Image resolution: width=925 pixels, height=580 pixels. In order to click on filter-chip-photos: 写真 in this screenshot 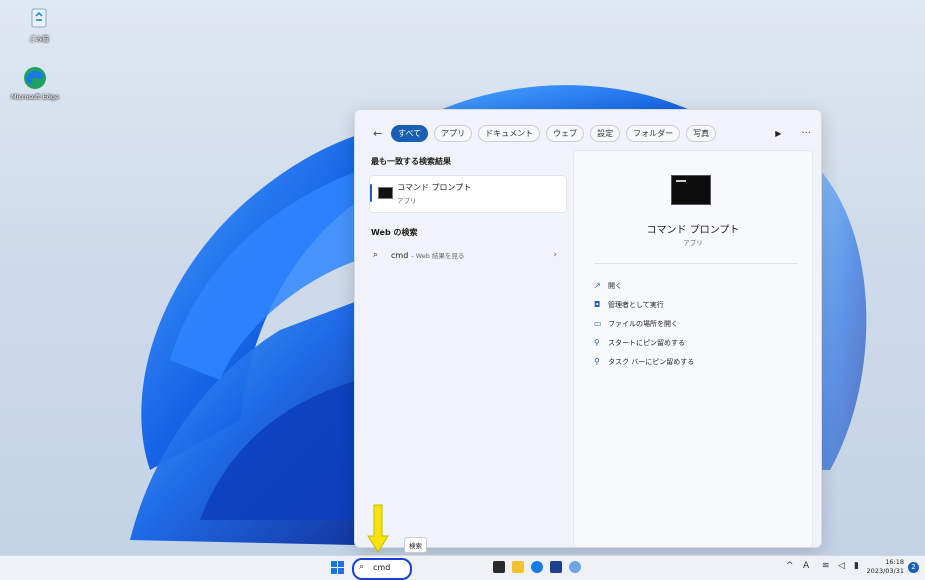, I will do `click(701, 133)`.